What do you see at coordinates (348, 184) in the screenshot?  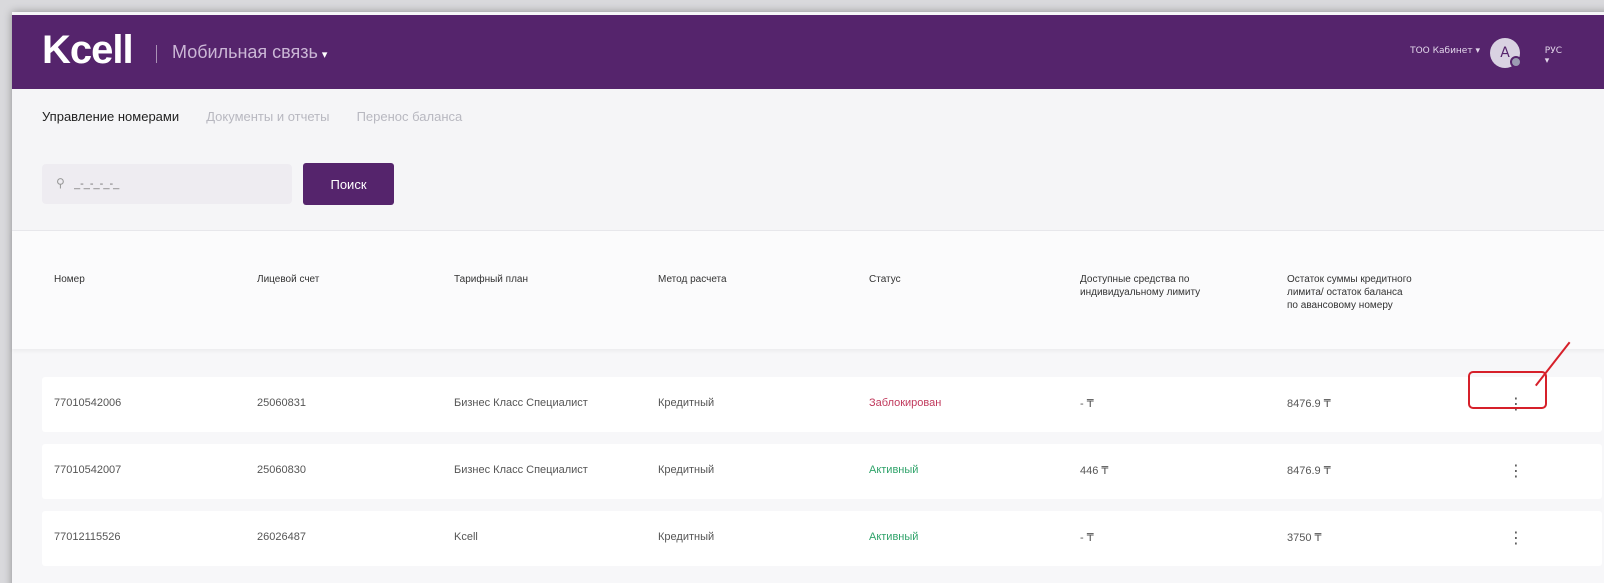 I see `search-button: Поиск` at bounding box center [348, 184].